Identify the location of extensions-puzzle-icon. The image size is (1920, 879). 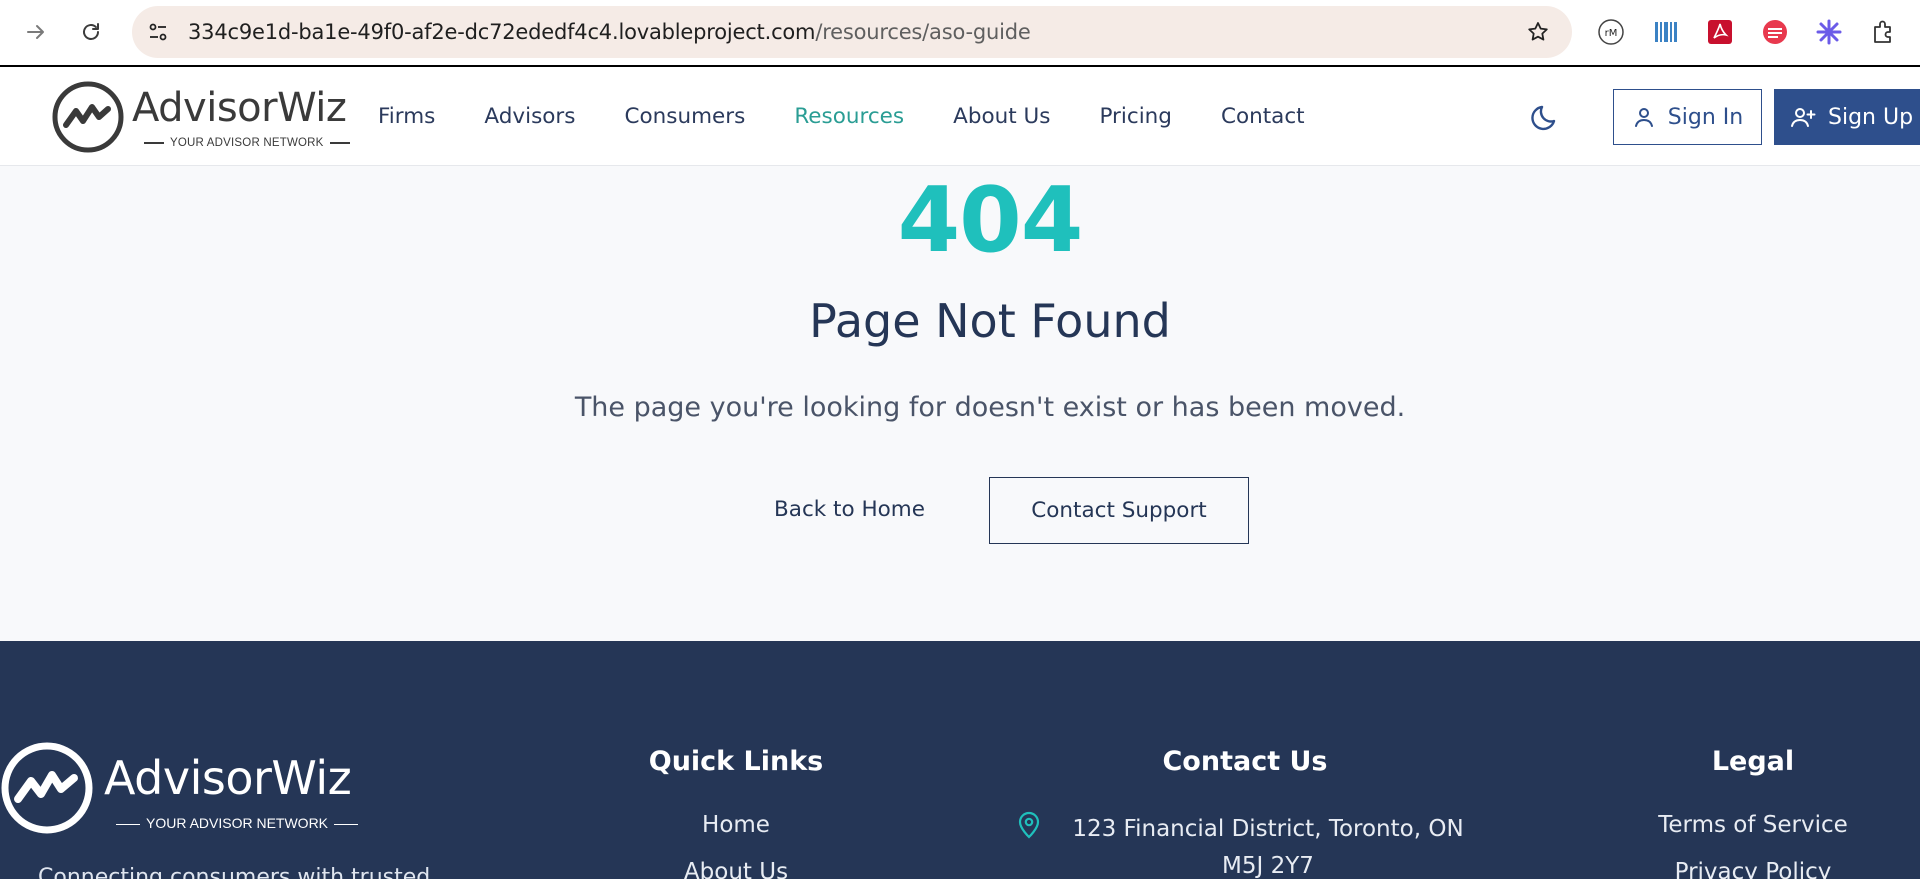
(1884, 32).